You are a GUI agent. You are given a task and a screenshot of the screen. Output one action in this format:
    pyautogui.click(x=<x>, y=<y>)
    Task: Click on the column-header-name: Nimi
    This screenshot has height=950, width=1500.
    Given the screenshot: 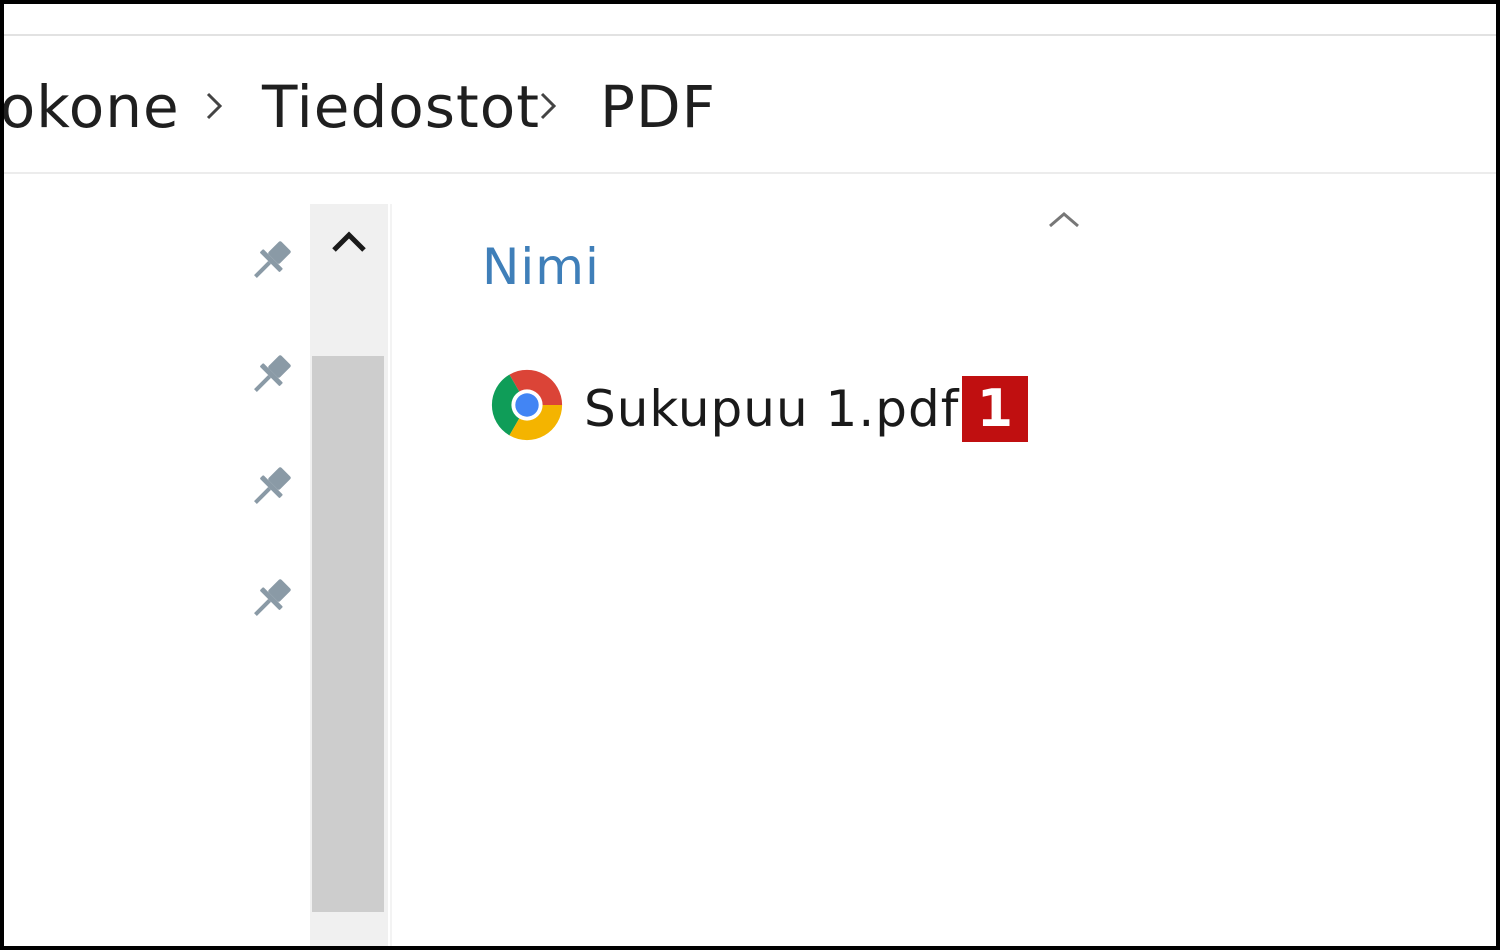 What is the action you would take?
    pyautogui.click(x=541, y=267)
    